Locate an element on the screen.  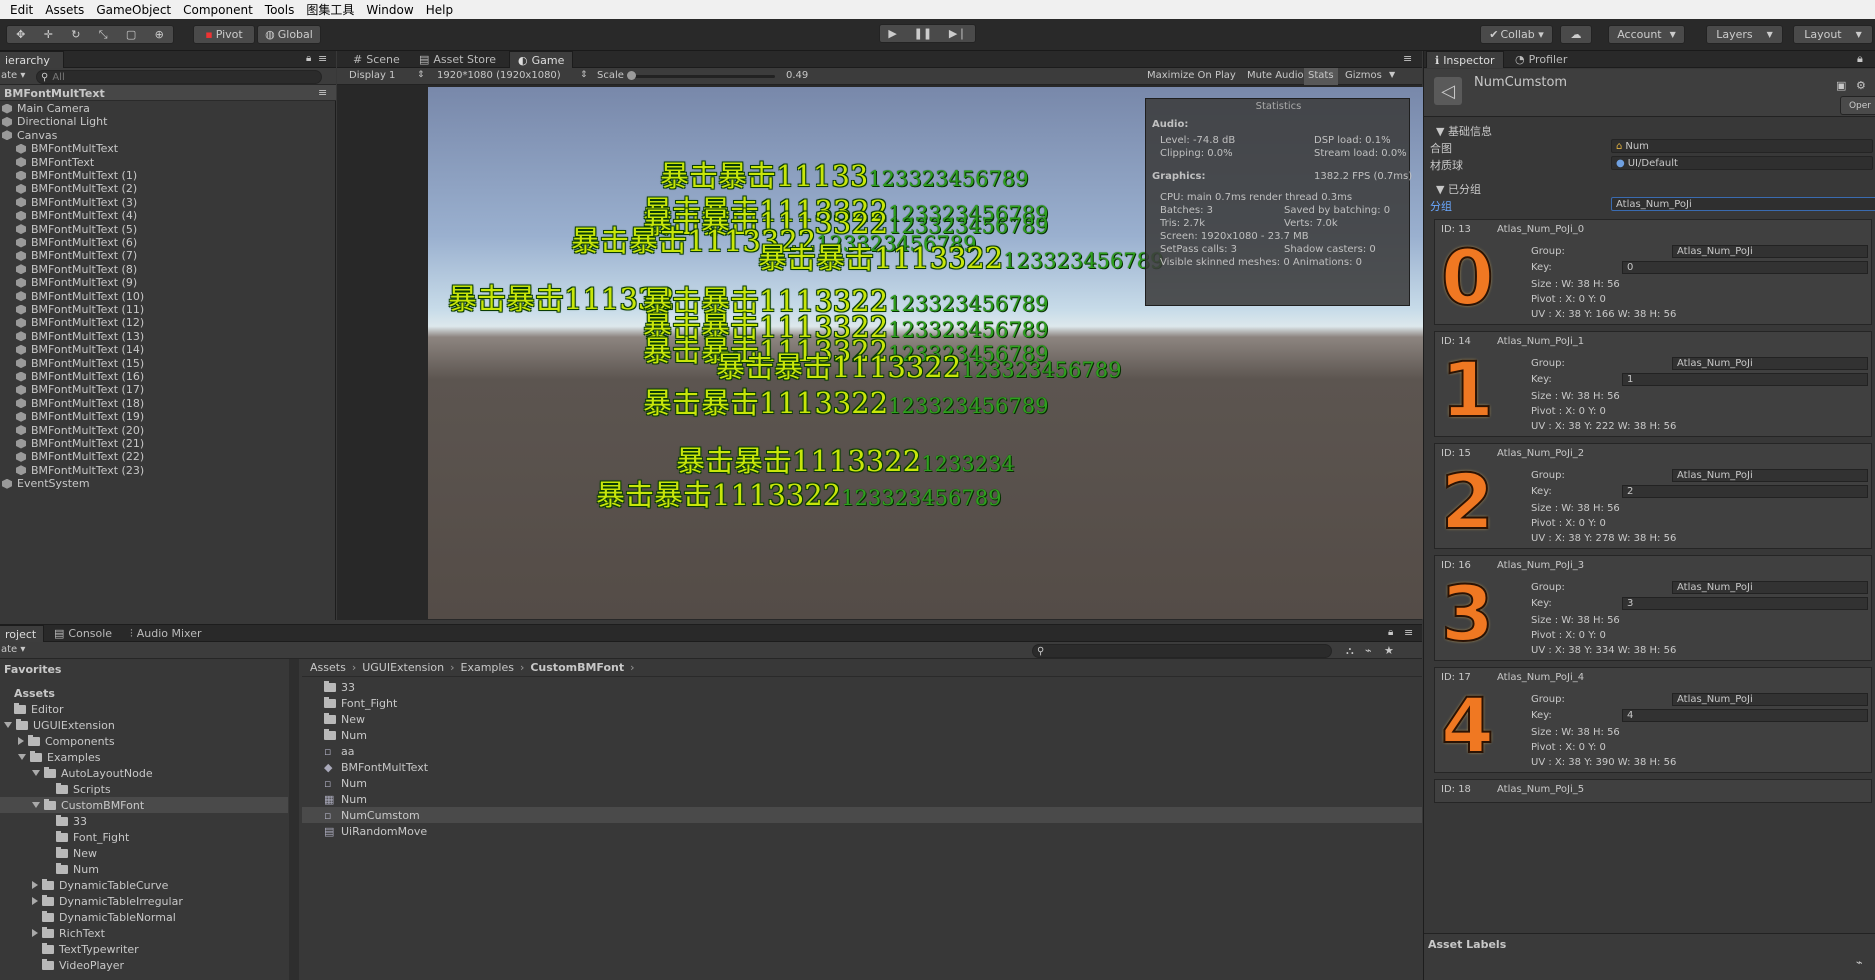
project-tree-item: New is located at coordinates (144, 853).